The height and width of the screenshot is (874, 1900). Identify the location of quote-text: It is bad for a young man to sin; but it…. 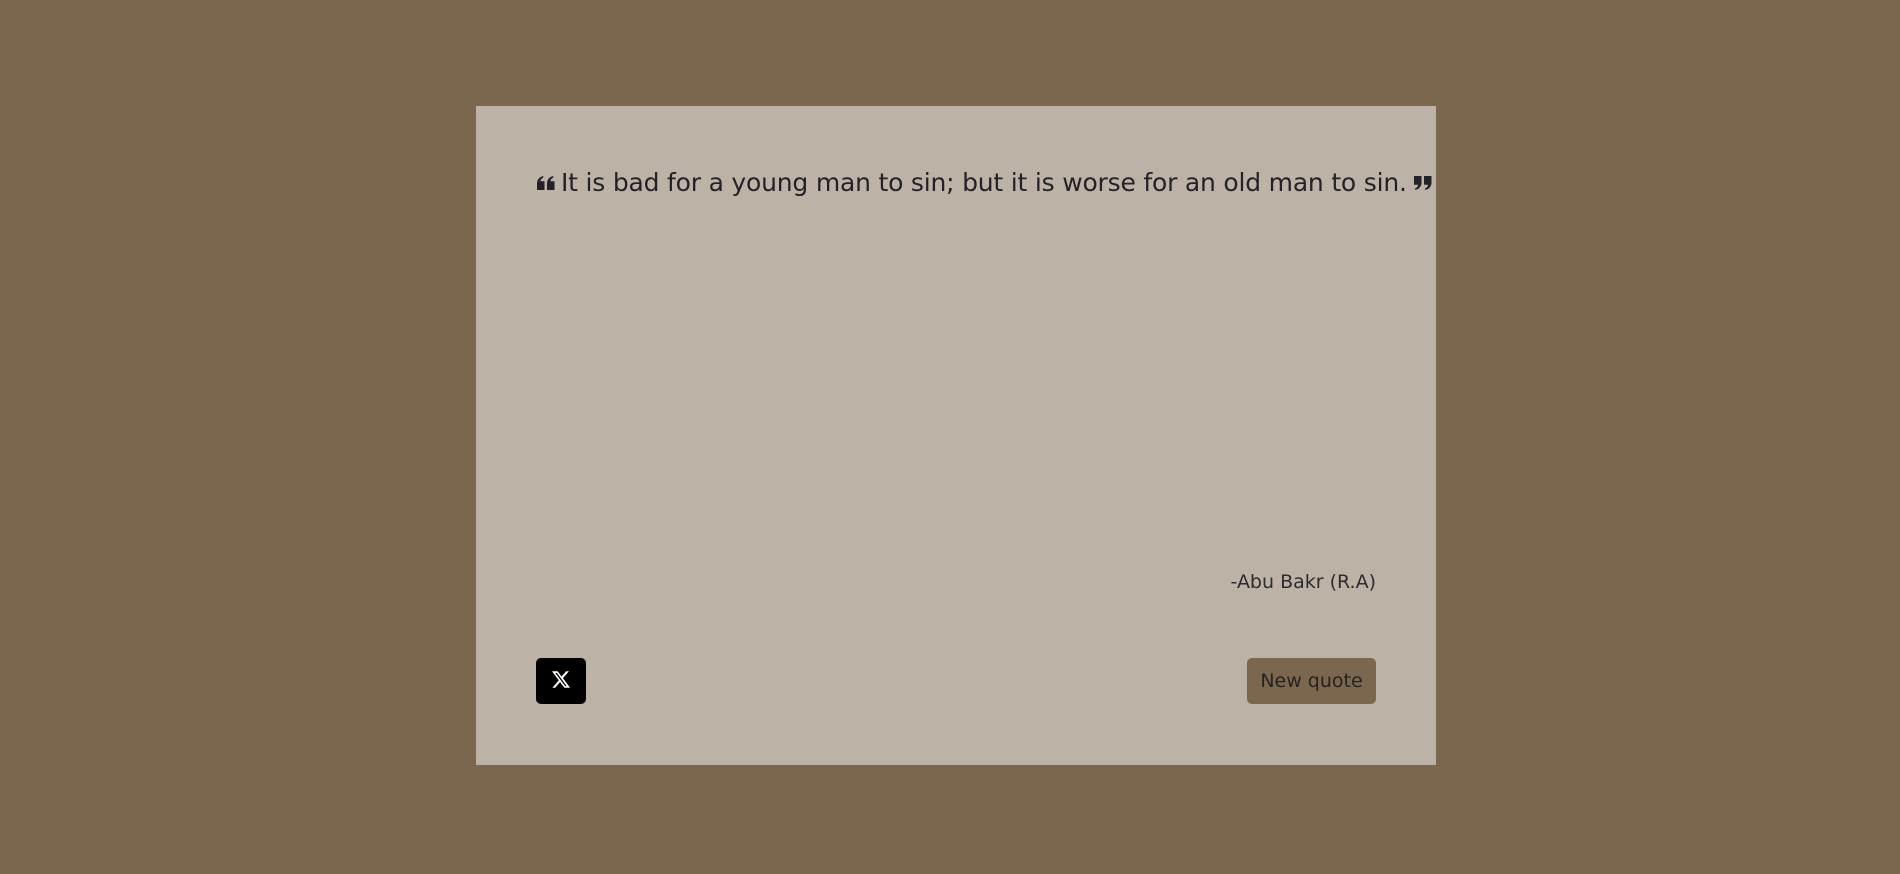
(984, 182).